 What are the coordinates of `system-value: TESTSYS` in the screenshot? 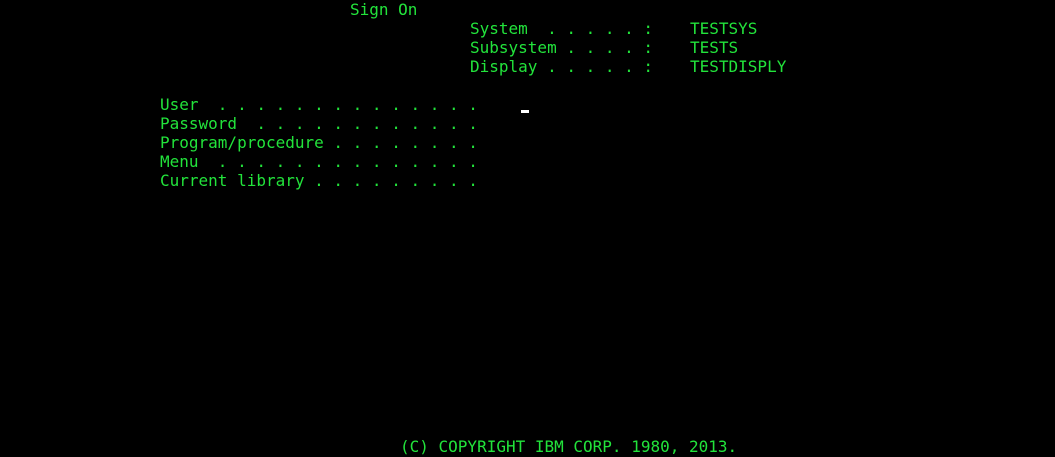 It's located at (724, 28).